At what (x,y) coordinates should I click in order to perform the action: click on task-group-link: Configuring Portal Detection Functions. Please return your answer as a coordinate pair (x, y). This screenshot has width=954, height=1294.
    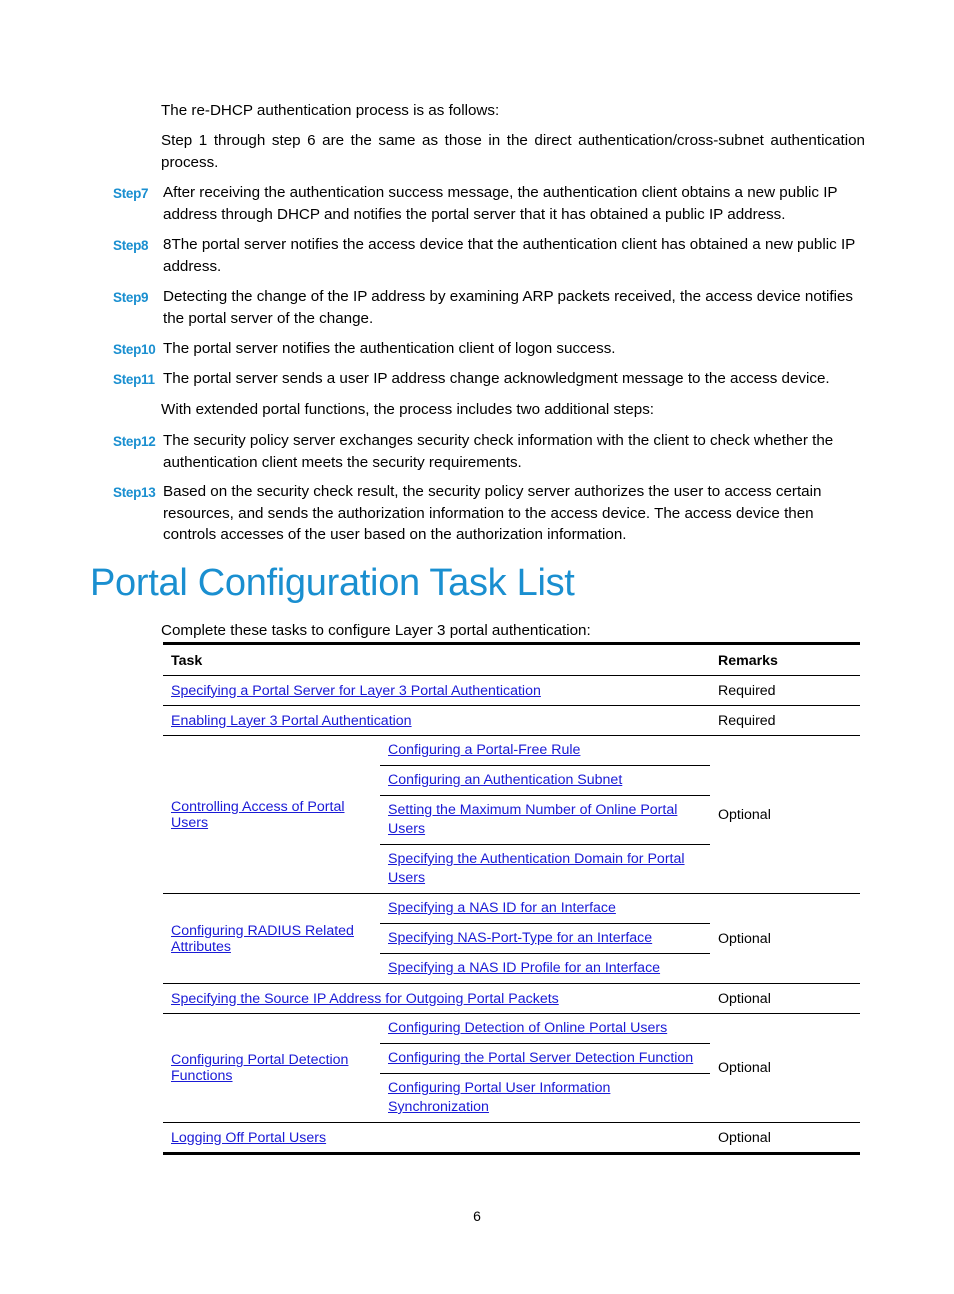
    Looking at the image, I should click on (259, 1068).